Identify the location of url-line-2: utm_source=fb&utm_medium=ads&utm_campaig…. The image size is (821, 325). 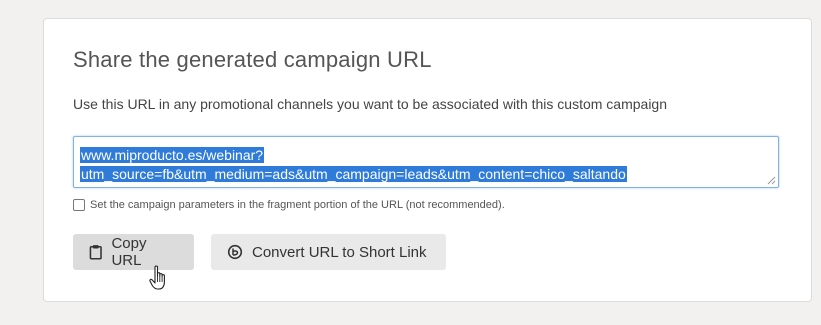
(353, 174).